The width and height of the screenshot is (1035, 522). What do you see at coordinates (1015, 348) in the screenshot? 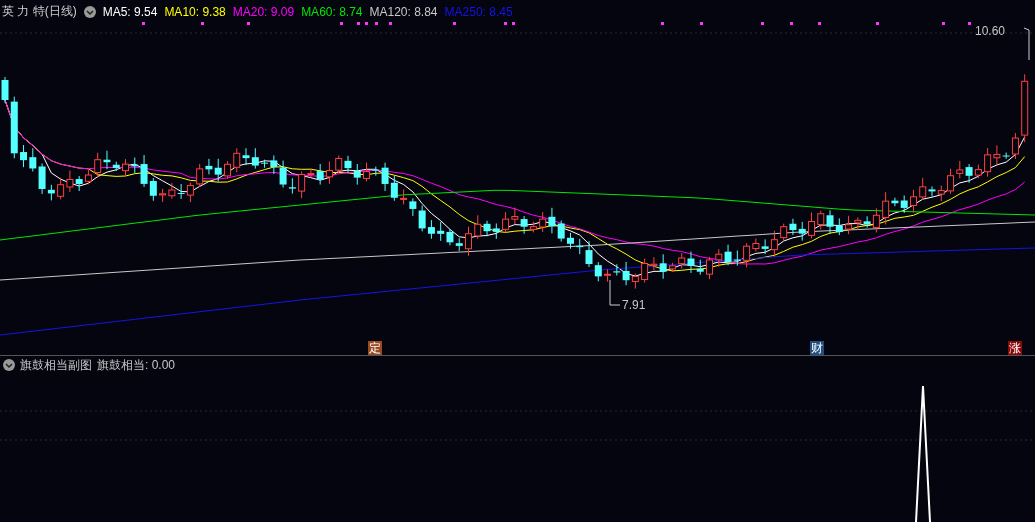
I see `event-marker: 涨` at bounding box center [1015, 348].